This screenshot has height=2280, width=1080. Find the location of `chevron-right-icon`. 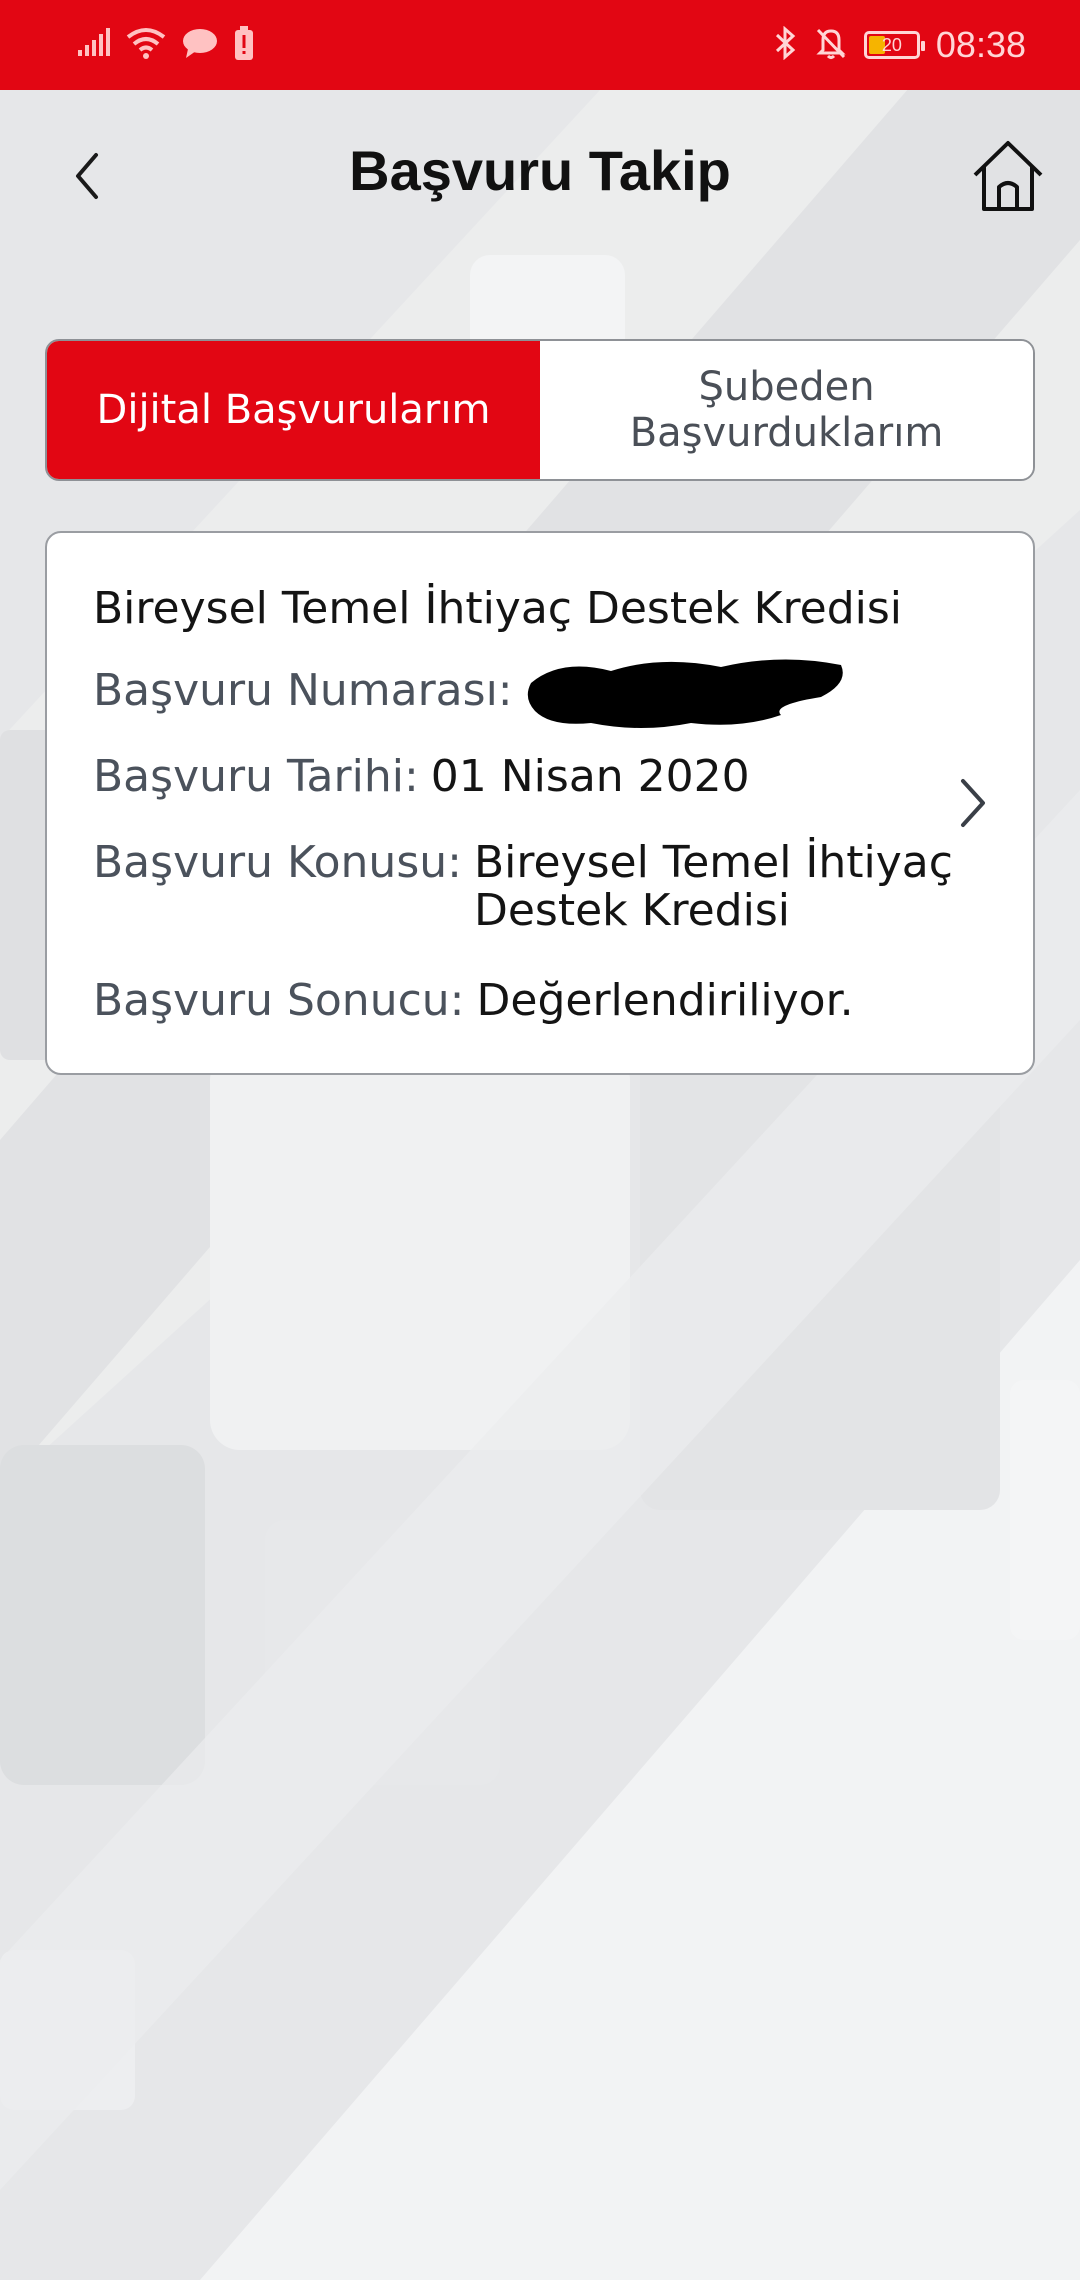

chevron-right-icon is located at coordinates (973, 803).